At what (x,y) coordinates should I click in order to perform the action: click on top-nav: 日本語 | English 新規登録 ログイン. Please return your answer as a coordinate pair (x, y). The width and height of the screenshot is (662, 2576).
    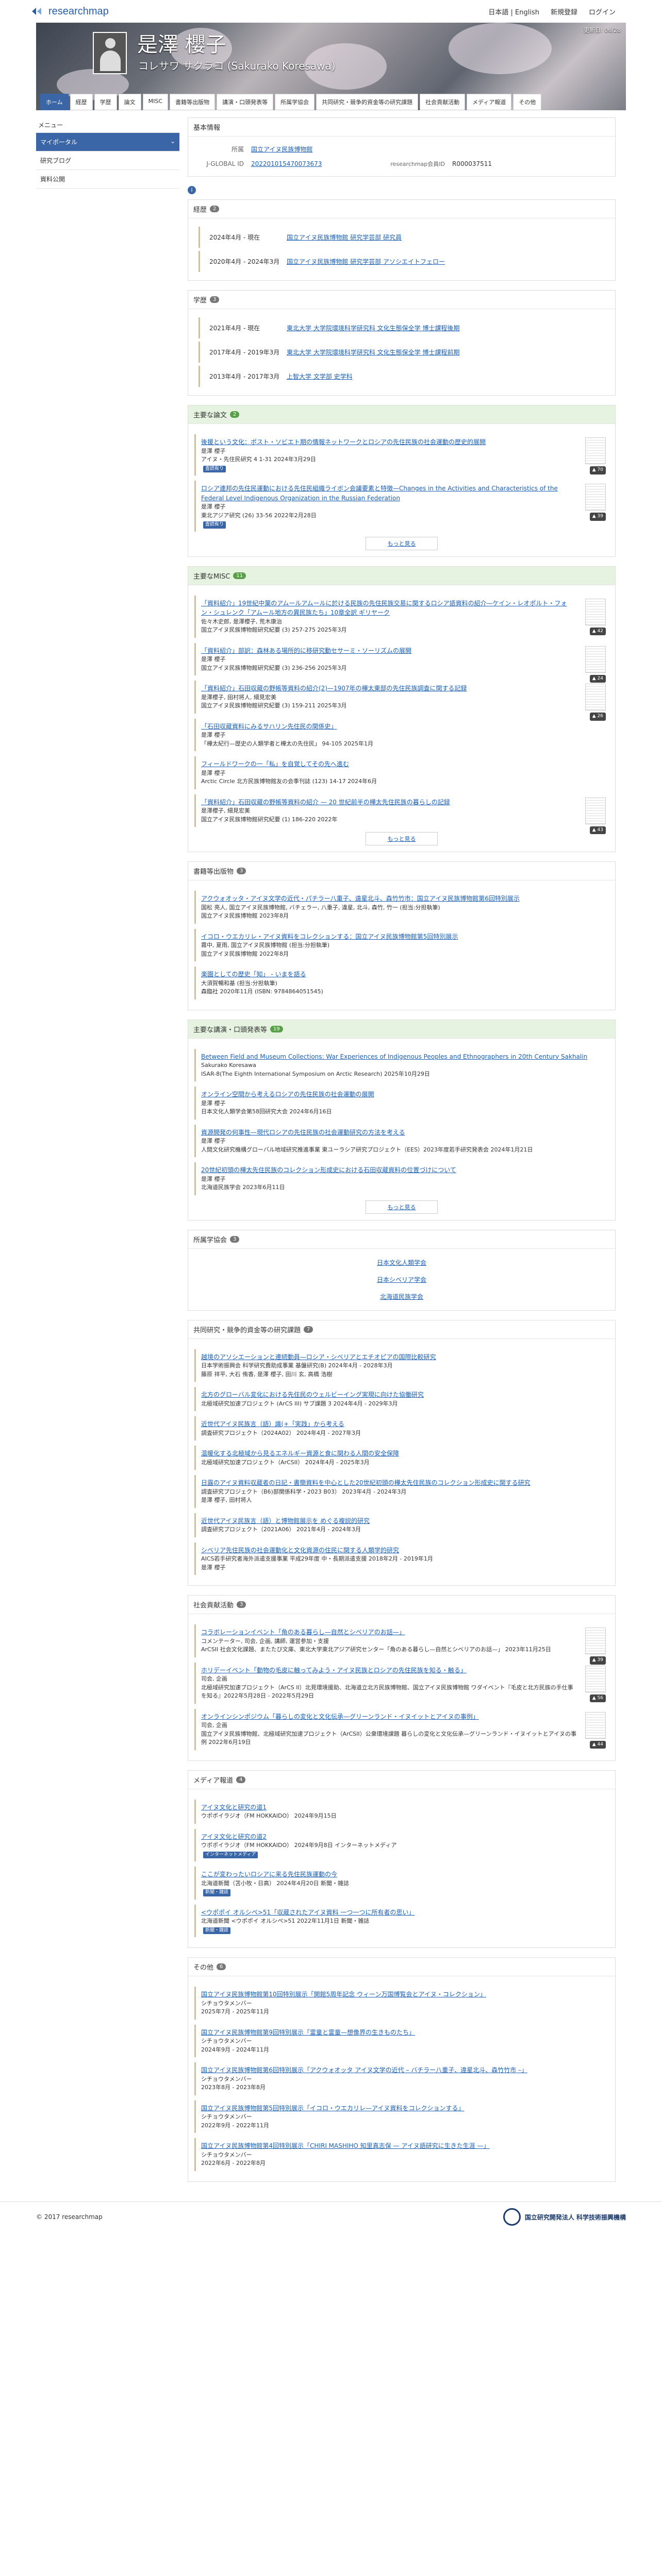
    Looking at the image, I should click on (552, 11).